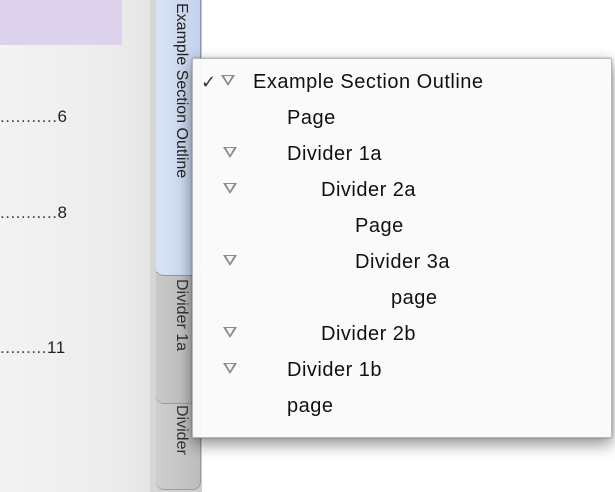  What do you see at coordinates (402, 370) in the screenshot?
I see `menu-item-divider-1b: Divider 1b` at bounding box center [402, 370].